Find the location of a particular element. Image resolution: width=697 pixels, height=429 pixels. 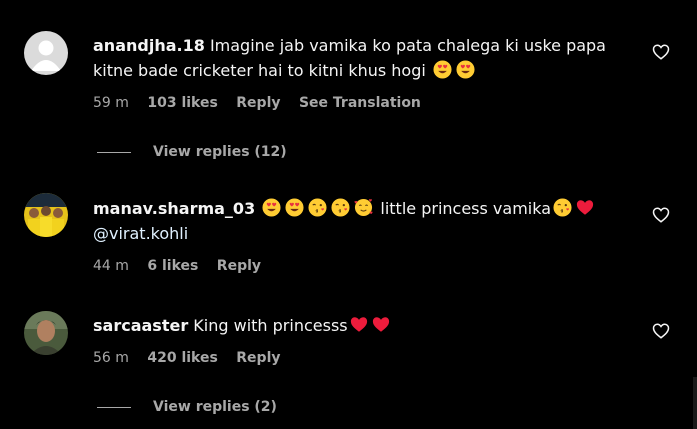

scrollbar is located at coordinates (695, 403).